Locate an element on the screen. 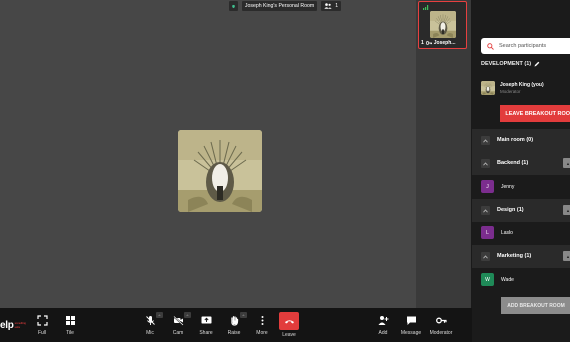 The height and width of the screenshot is (342, 570). list-item: L Laslo is located at coordinates (521, 233).